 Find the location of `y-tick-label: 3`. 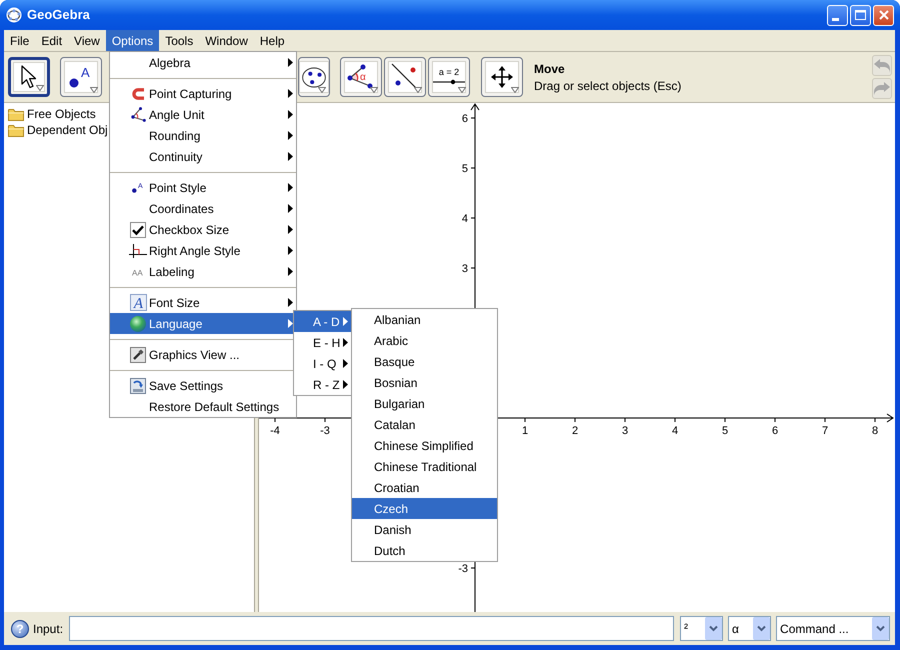

y-tick-label: 3 is located at coordinates (465, 269).